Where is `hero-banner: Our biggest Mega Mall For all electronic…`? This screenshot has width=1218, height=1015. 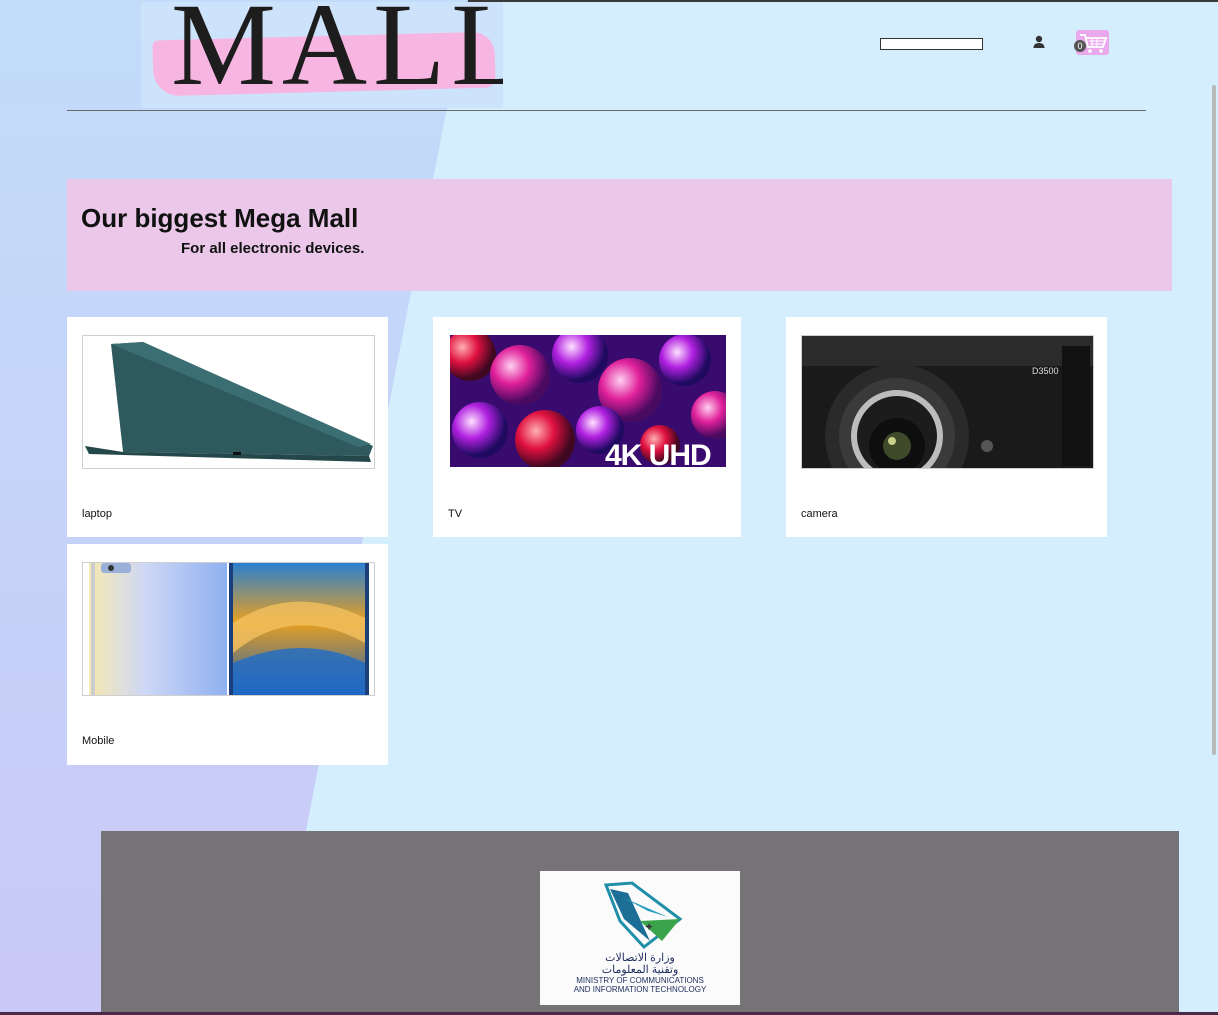
hero-banner: Our biggest Mega Mall For all electronic… is located at coordinates (619, 235).